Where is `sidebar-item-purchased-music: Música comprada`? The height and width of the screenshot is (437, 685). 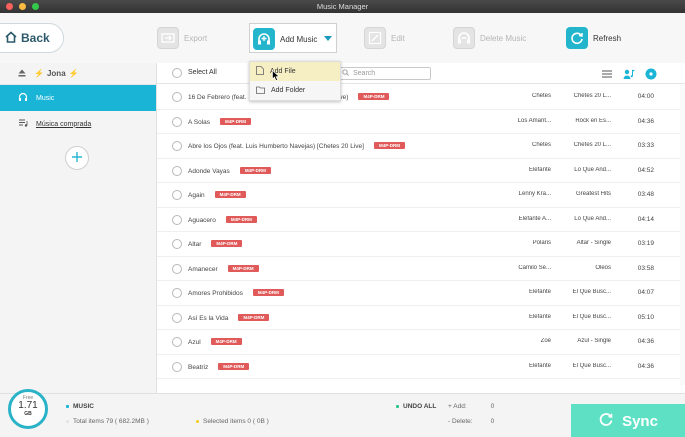
sidebar-item-purchased-music: Música comprada is located at coordinates (78, 124).